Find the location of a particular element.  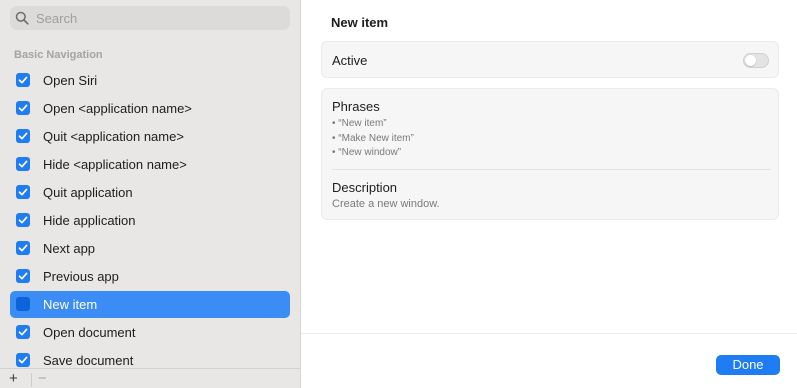

list-item: Hide application is located at coordinates (150, 220).